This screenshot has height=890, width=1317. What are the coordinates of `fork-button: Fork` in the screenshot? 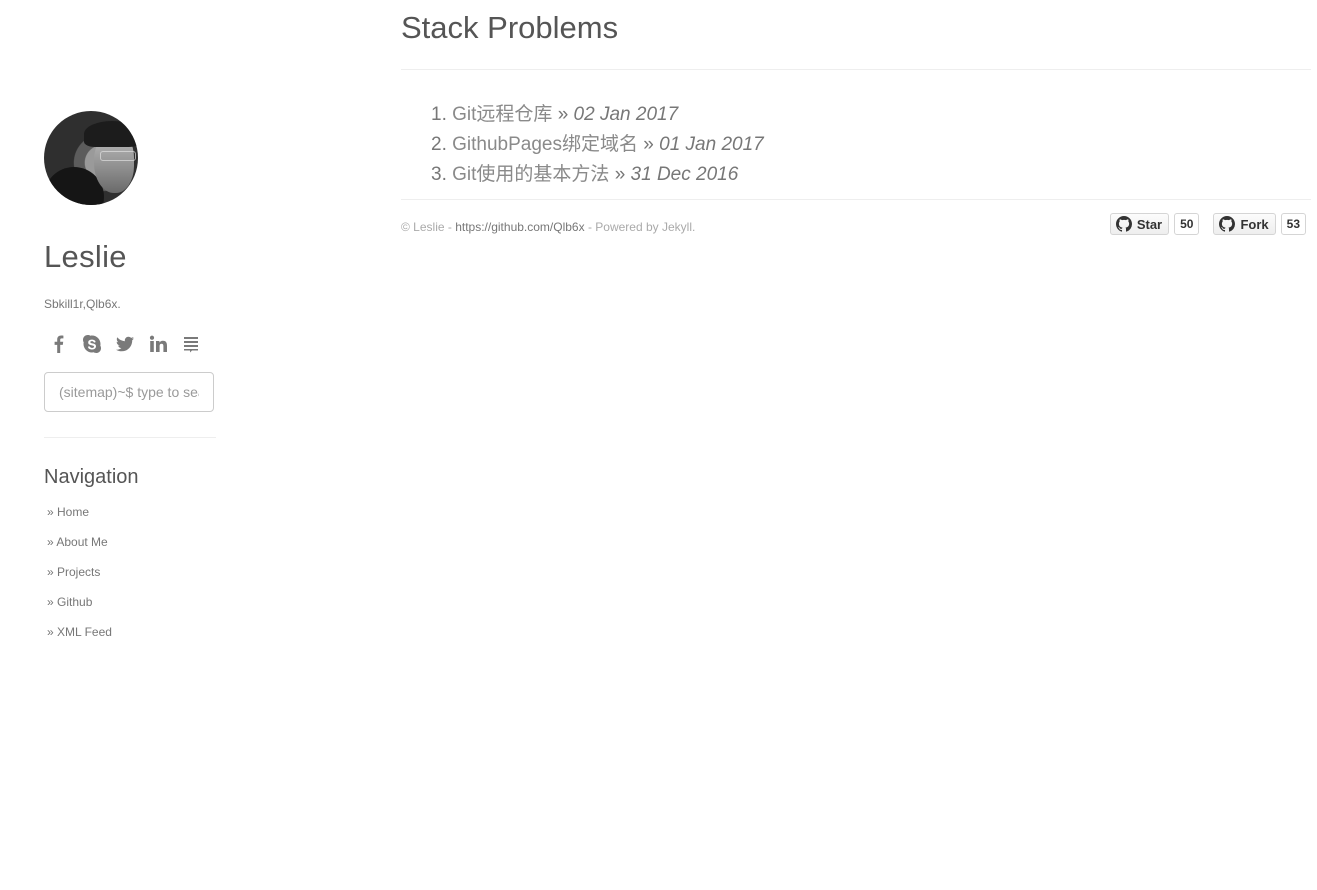 It's located at (1244, 224).